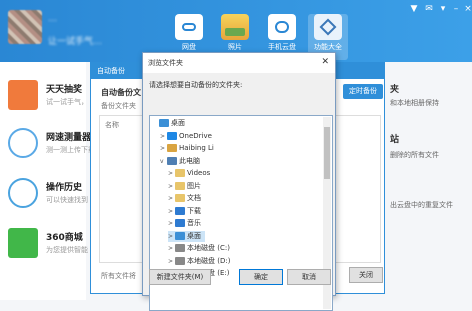 Image resolution: width=472 pixels, height=311 pixels. Describe the element at coordinates (309, 277) in the screenshot. I see `cancel-button: 取消` at that location.